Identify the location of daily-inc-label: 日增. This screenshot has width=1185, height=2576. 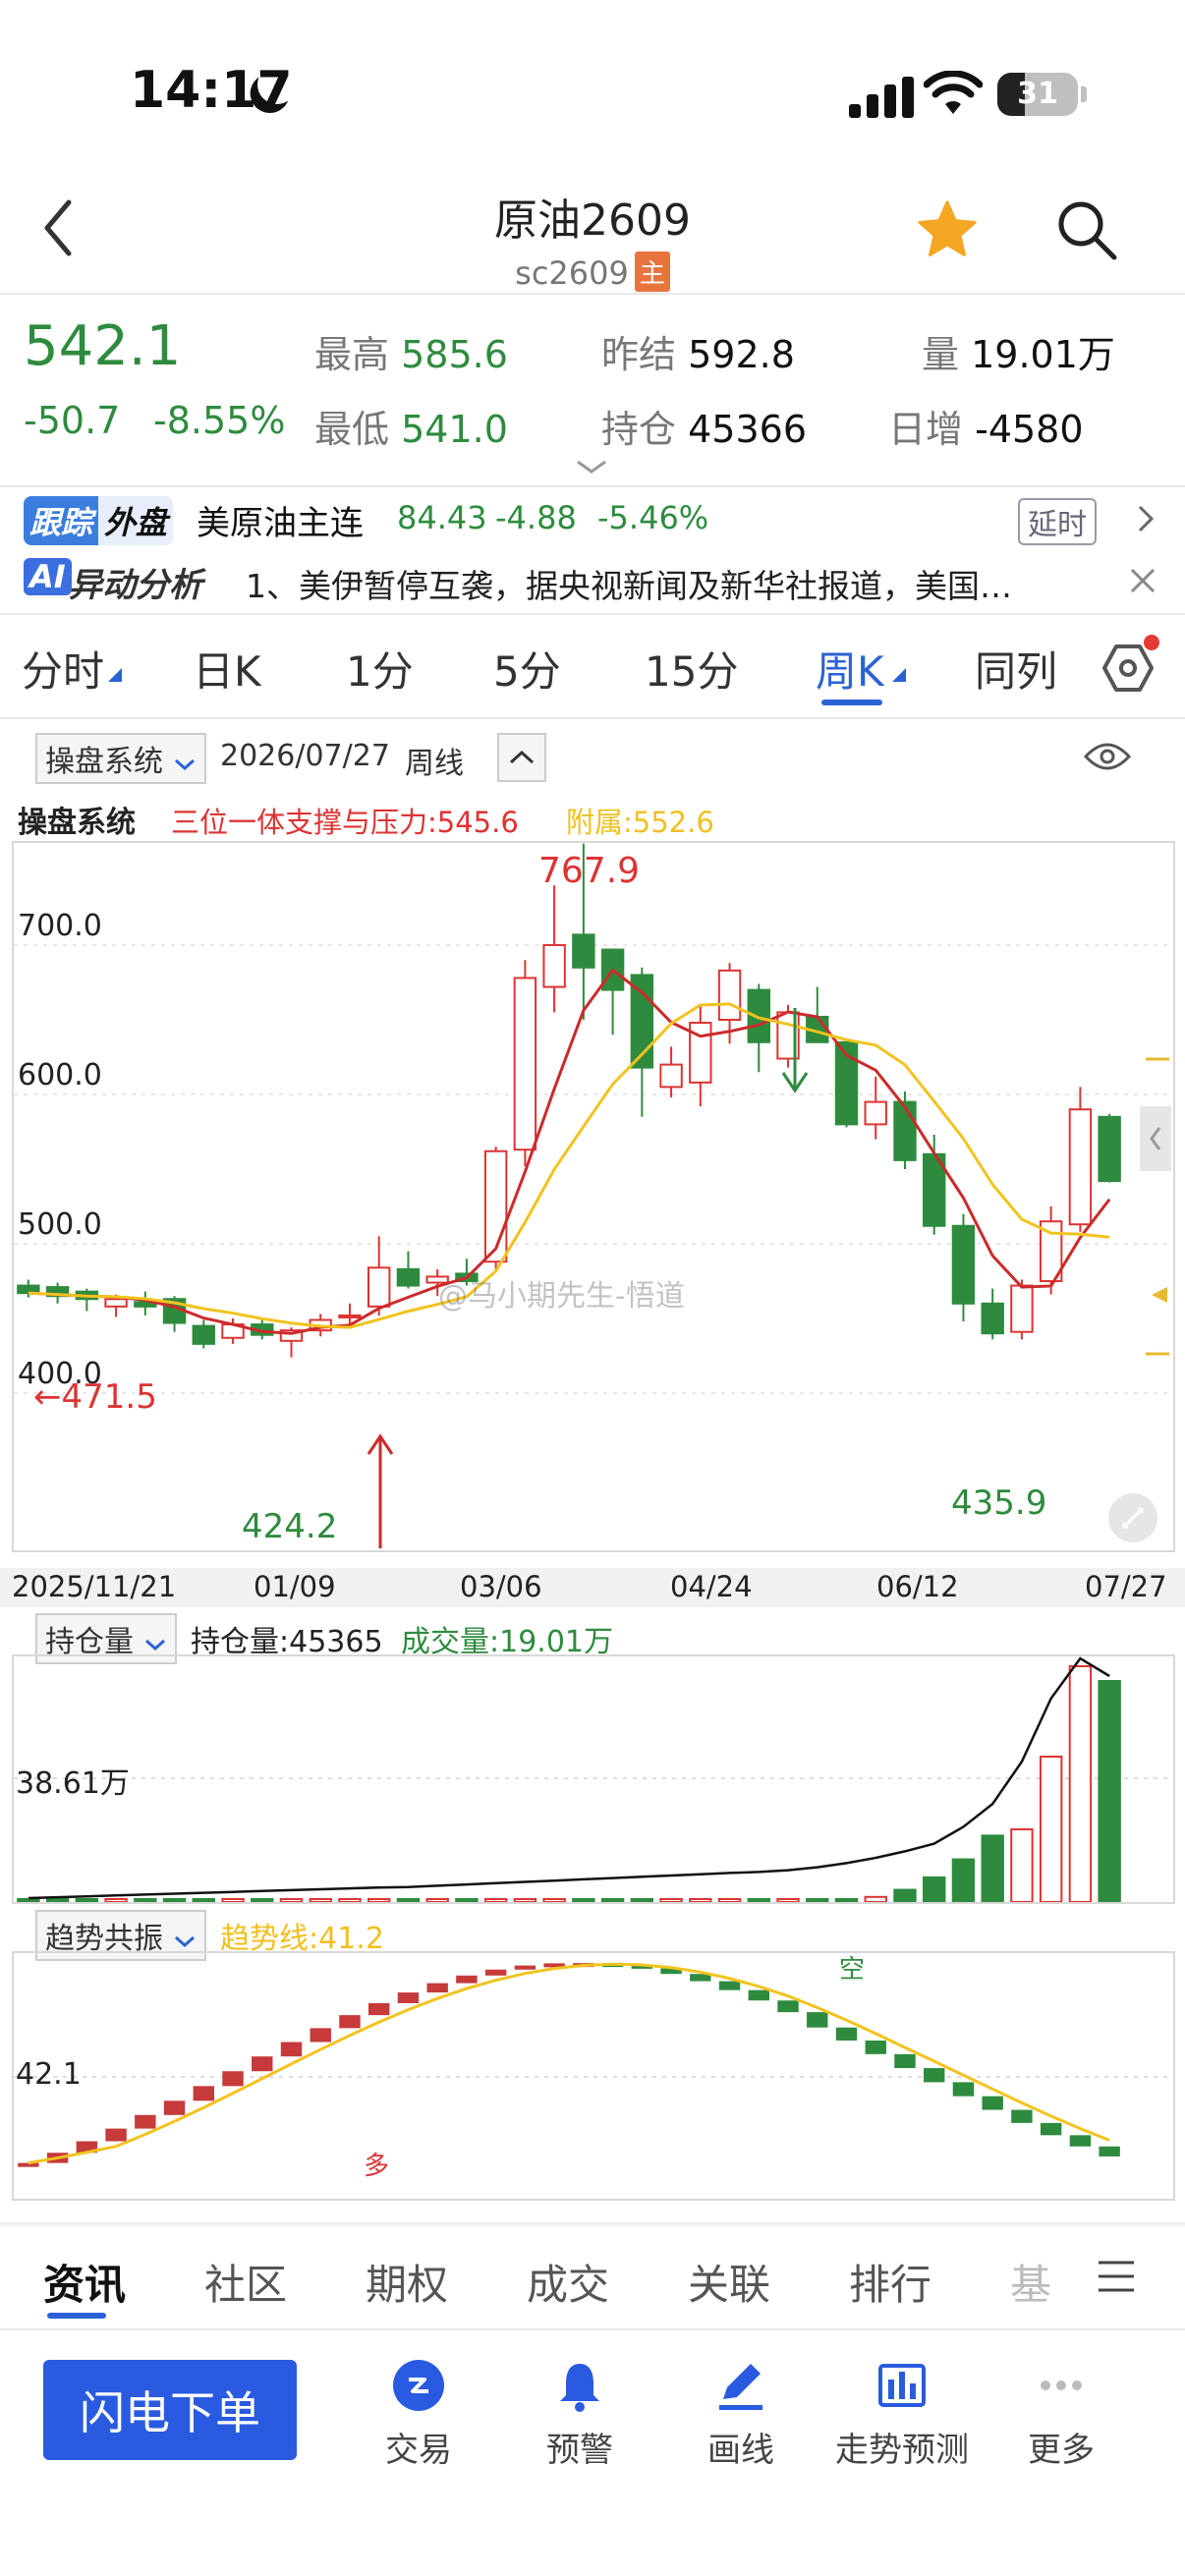
(926, 429).